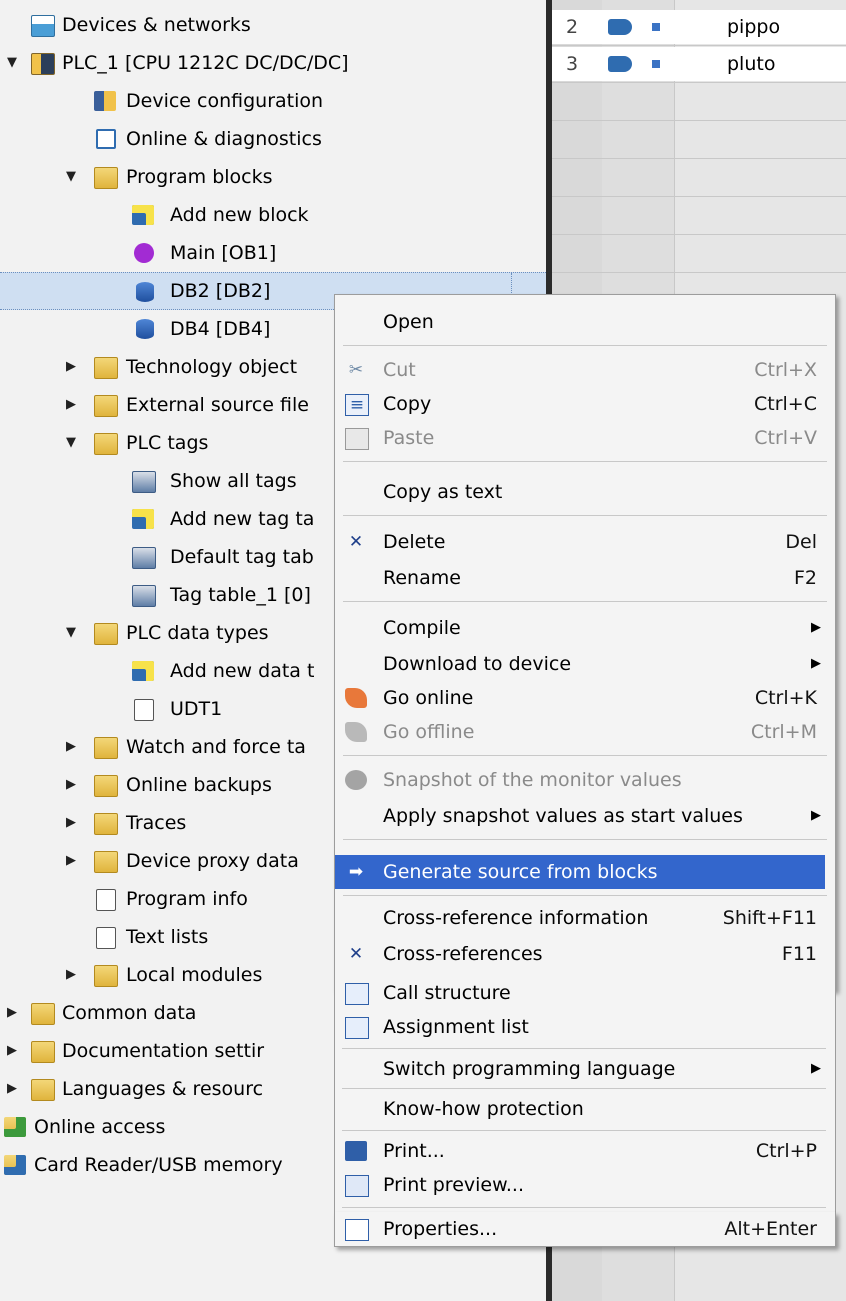 The image size is (846, 1301). What do you see at coordinates (273, 253) in the screenshot?
I see `tree-item-main-ob1: Main [OB1]` at bounding box center [273, 253].